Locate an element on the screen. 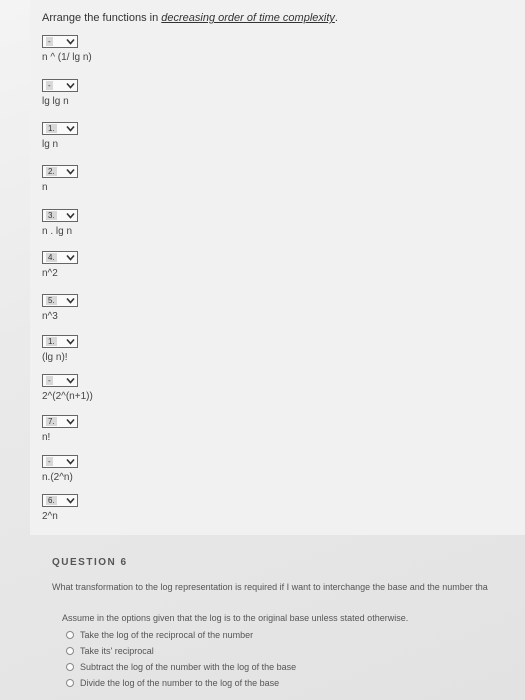  ordering-item: - n.(2^n) is located at coordinates (60, 467).